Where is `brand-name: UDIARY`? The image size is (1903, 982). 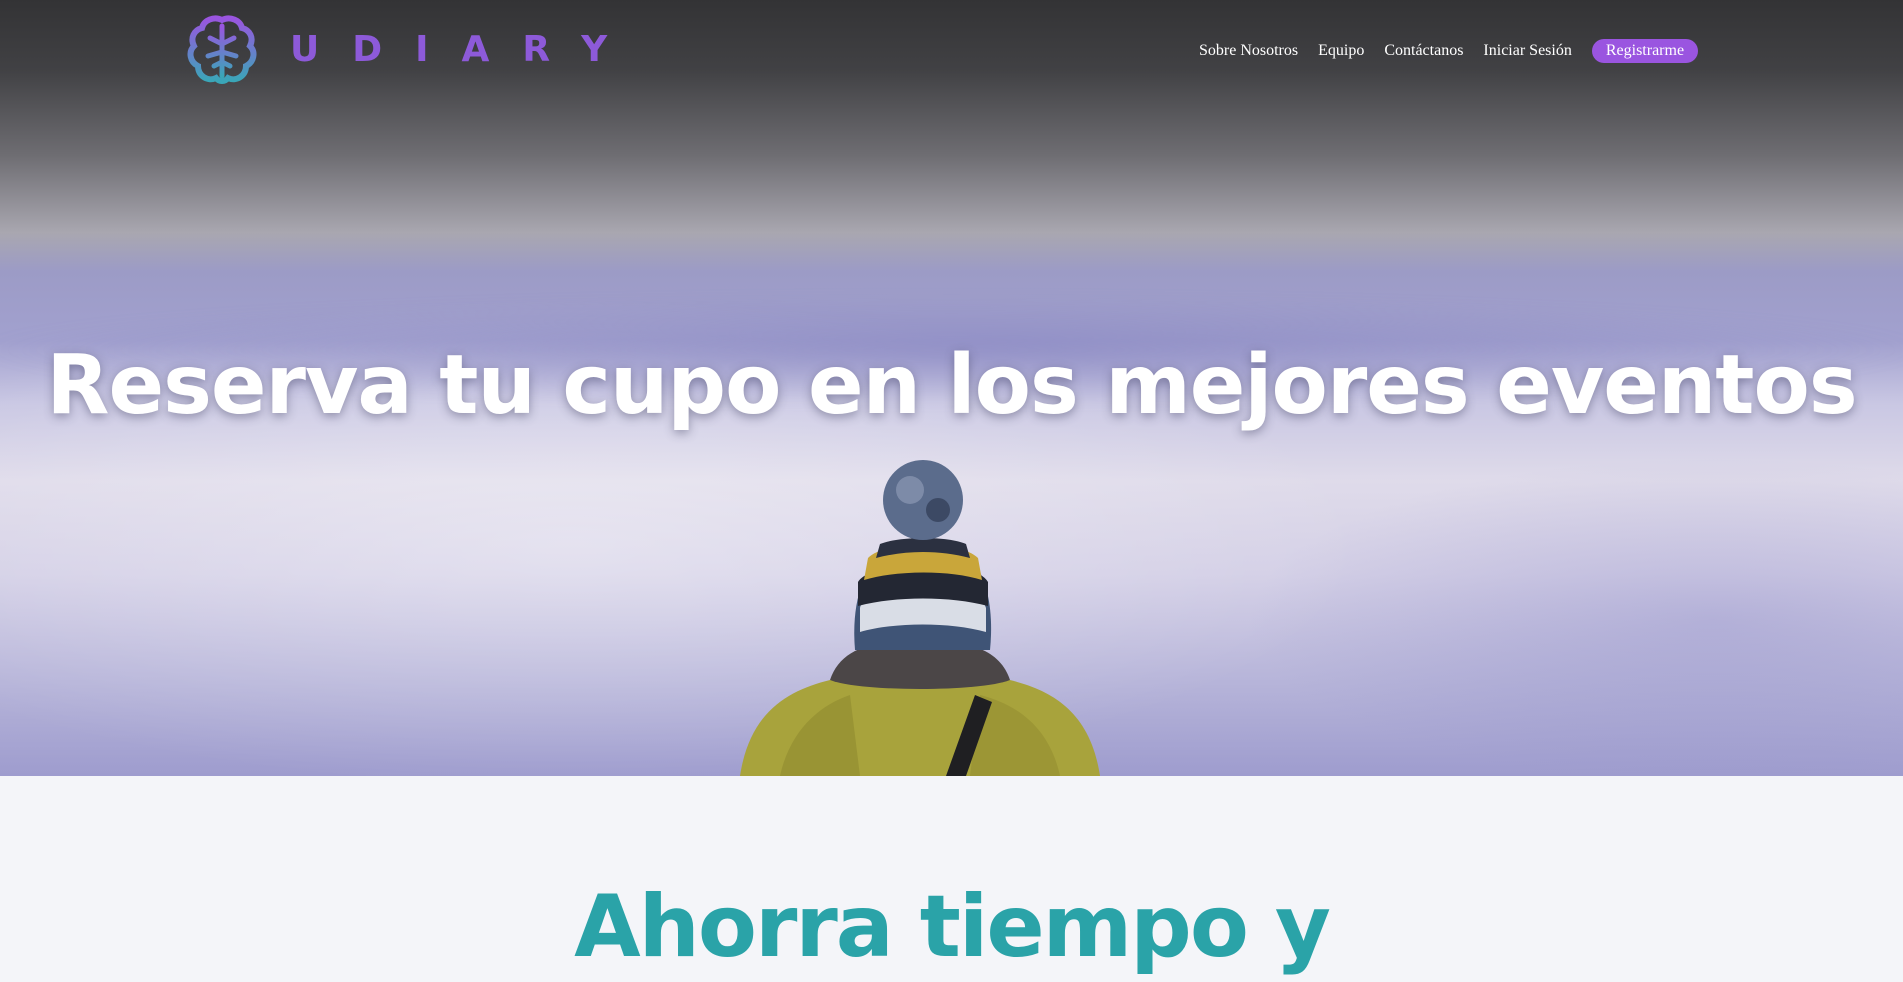
brand-name: UDIARY is located at coordinates (465, 50).